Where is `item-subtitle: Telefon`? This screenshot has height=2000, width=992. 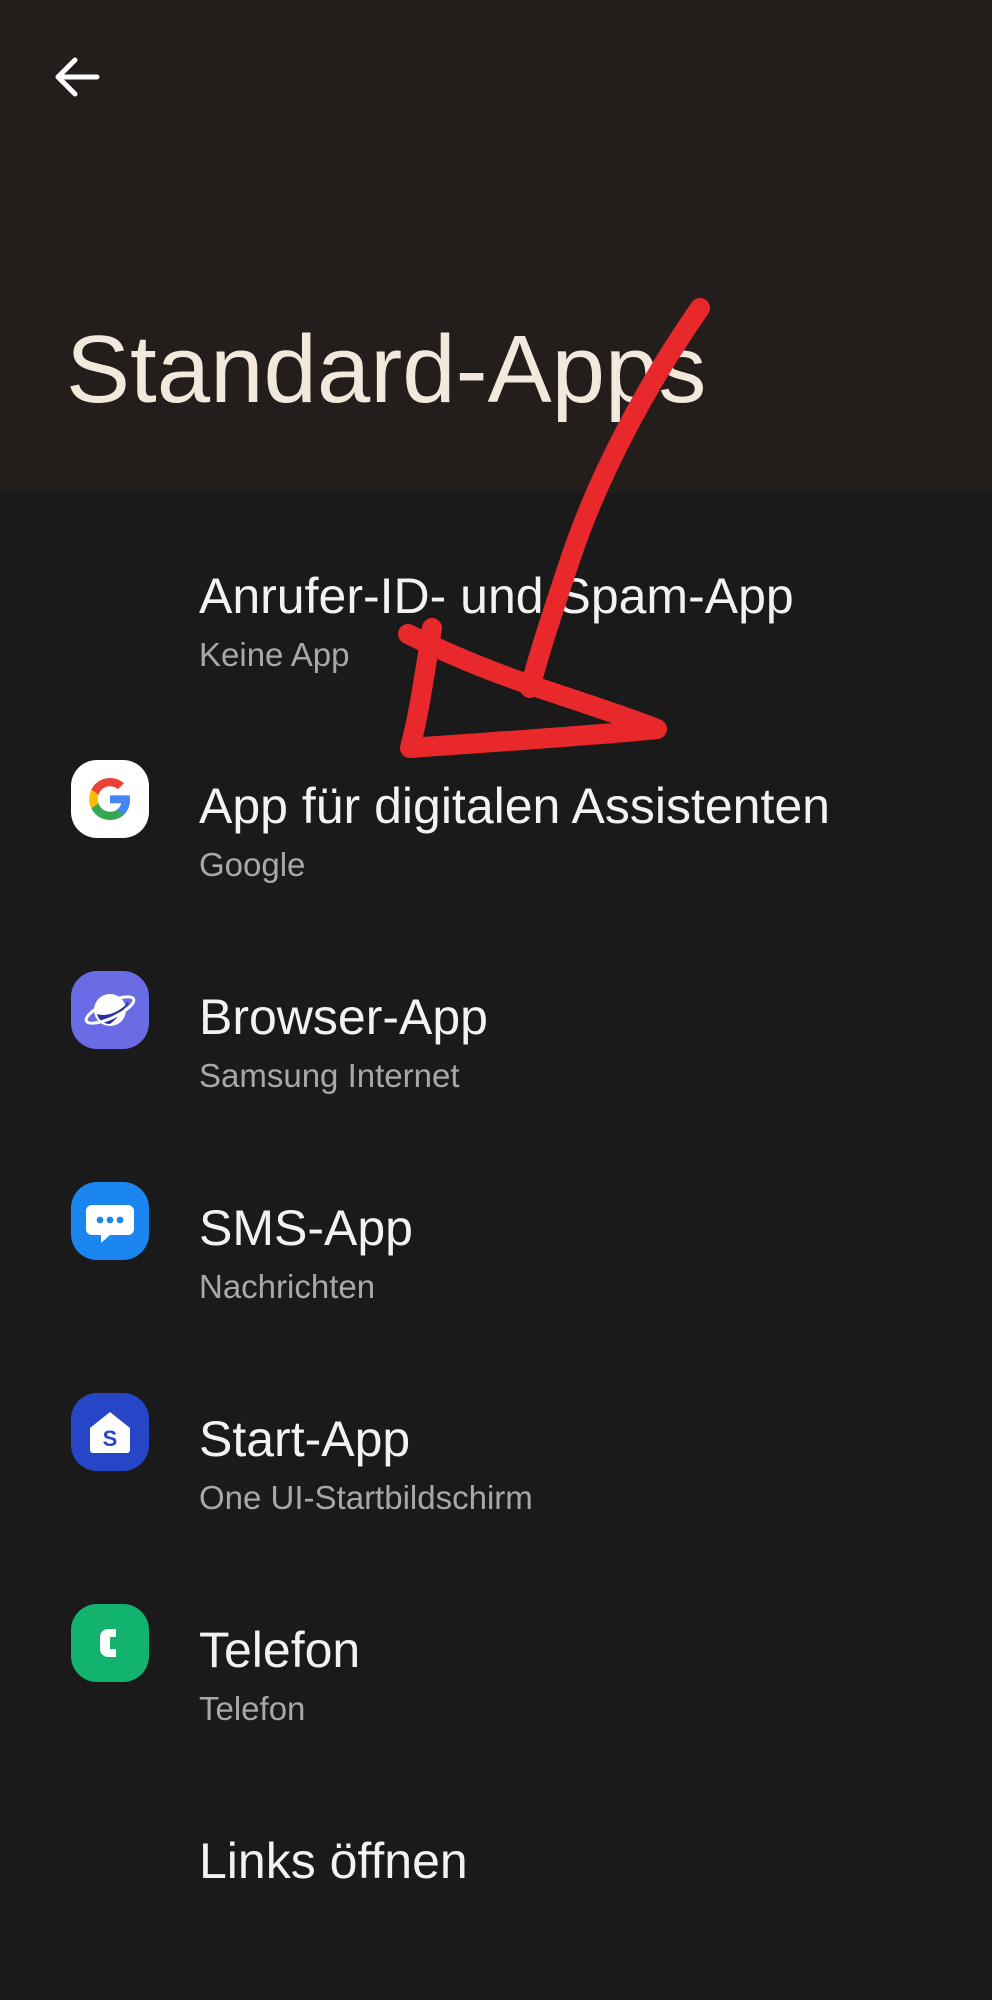
item-subtitle: Telefon is located at coordinates (252, 1708).